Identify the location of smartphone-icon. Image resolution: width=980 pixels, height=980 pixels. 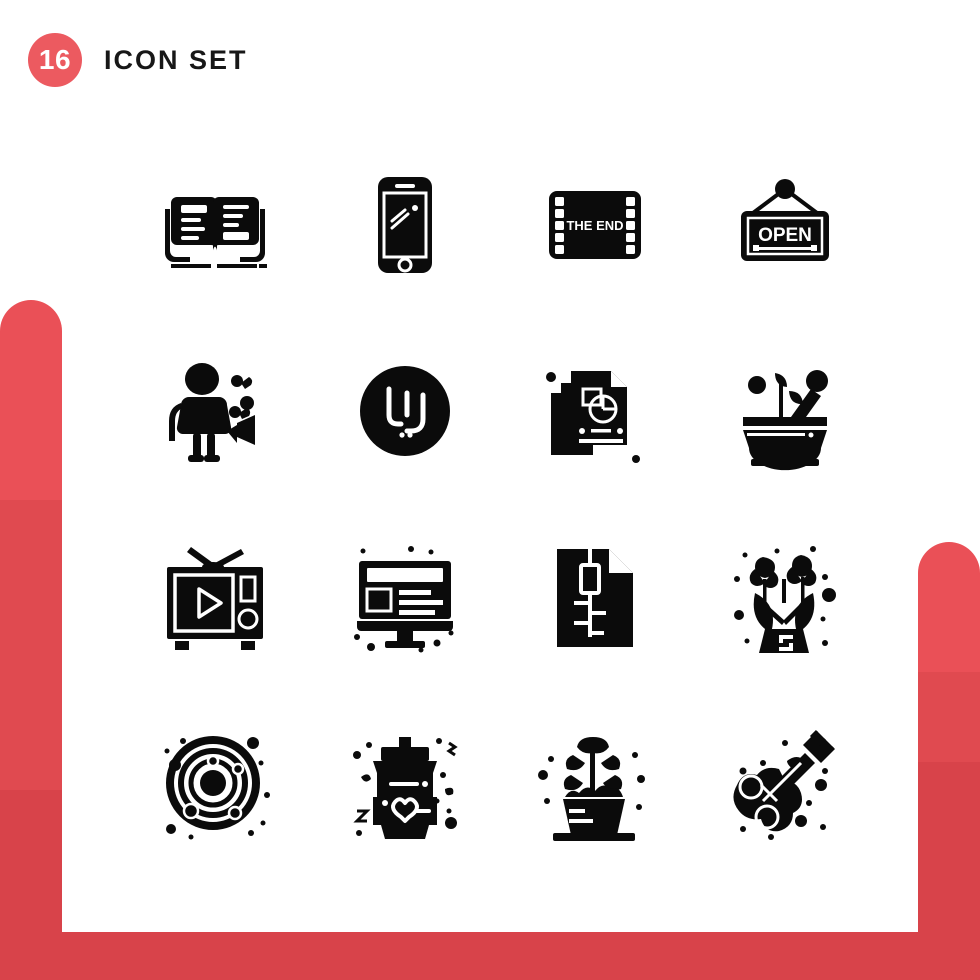
(405, 225).